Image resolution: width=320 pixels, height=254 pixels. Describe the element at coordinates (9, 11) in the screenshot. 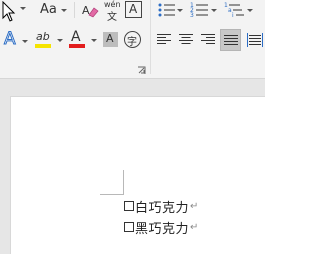

I see `mouse-cursor-icon` at that location.